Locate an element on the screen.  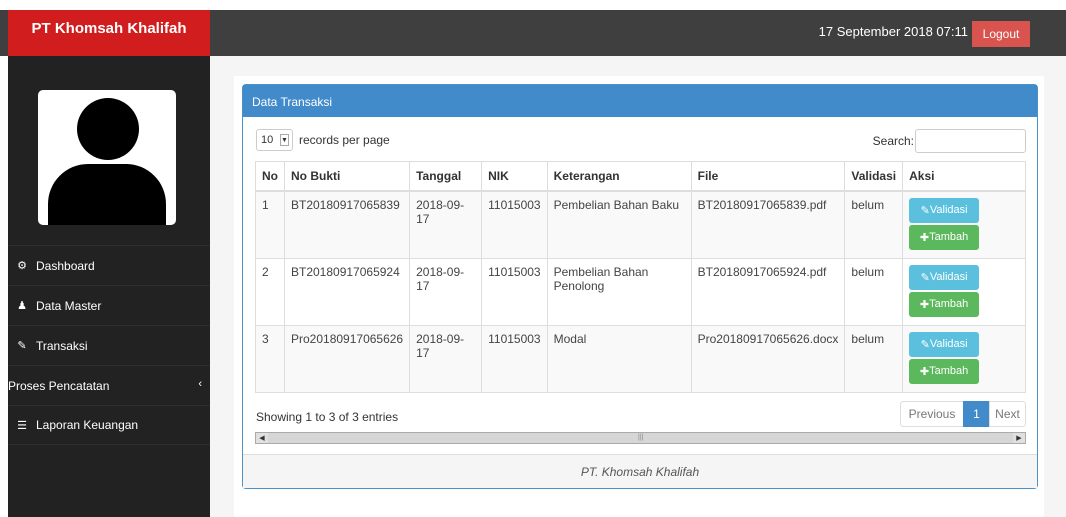
scroll-left-icon: ◀ is located at coordinates (262, 438).